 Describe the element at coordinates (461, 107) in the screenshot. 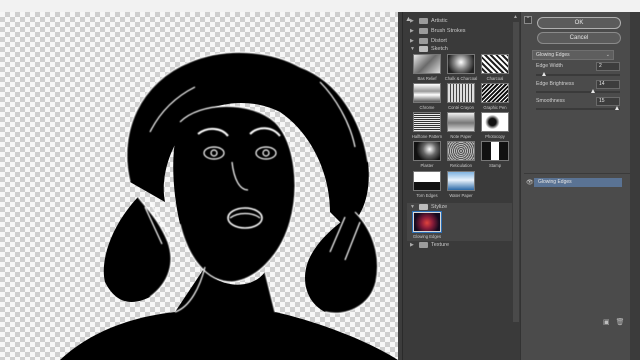

I see `filter-label: Conté Crayon` at that location.